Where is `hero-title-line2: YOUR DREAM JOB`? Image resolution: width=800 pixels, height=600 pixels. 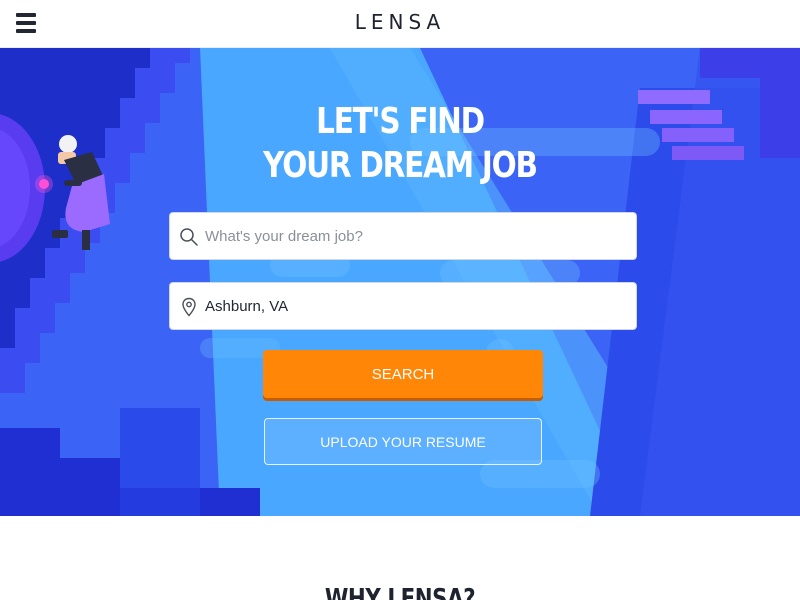
hero-title-line2: YOUR DREAM JOB is located at coordinates (400, 165).